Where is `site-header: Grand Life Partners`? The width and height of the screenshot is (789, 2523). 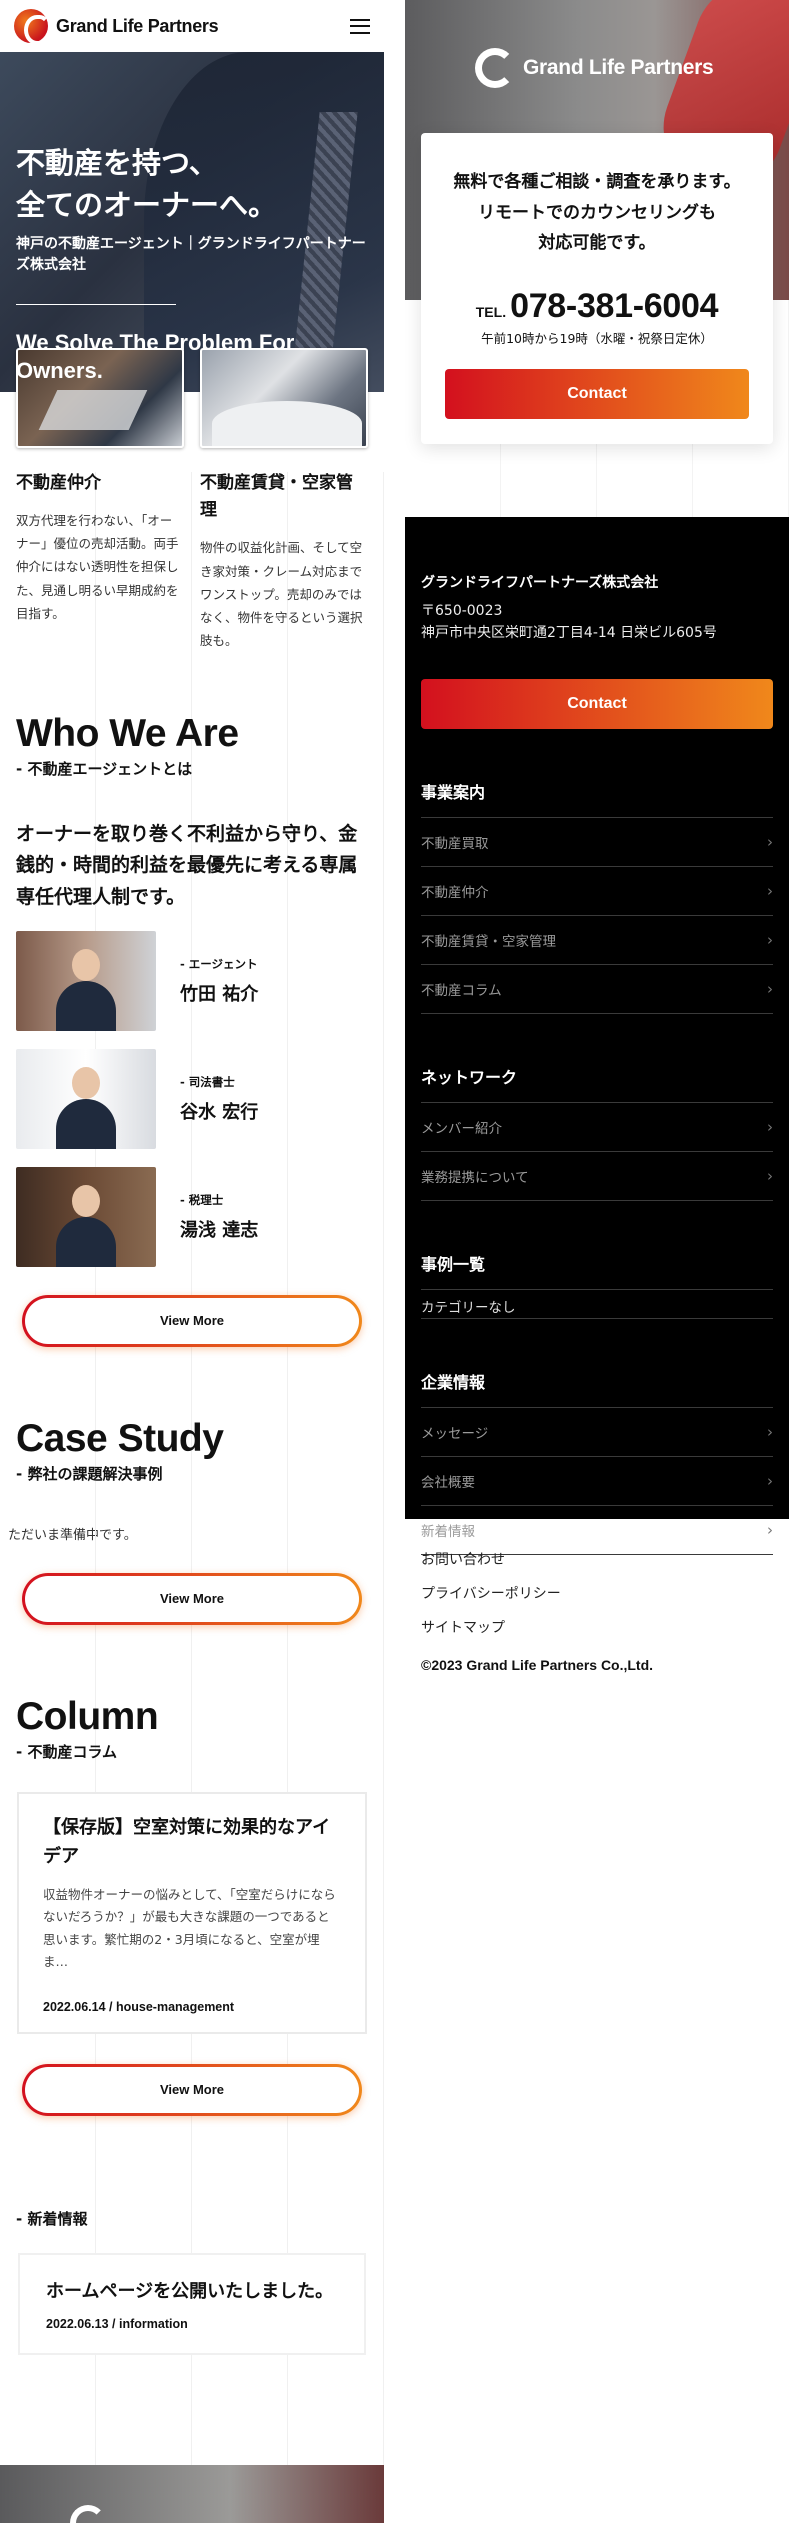
site-header: Grand Life Partners is located at coordinates (192, 26).